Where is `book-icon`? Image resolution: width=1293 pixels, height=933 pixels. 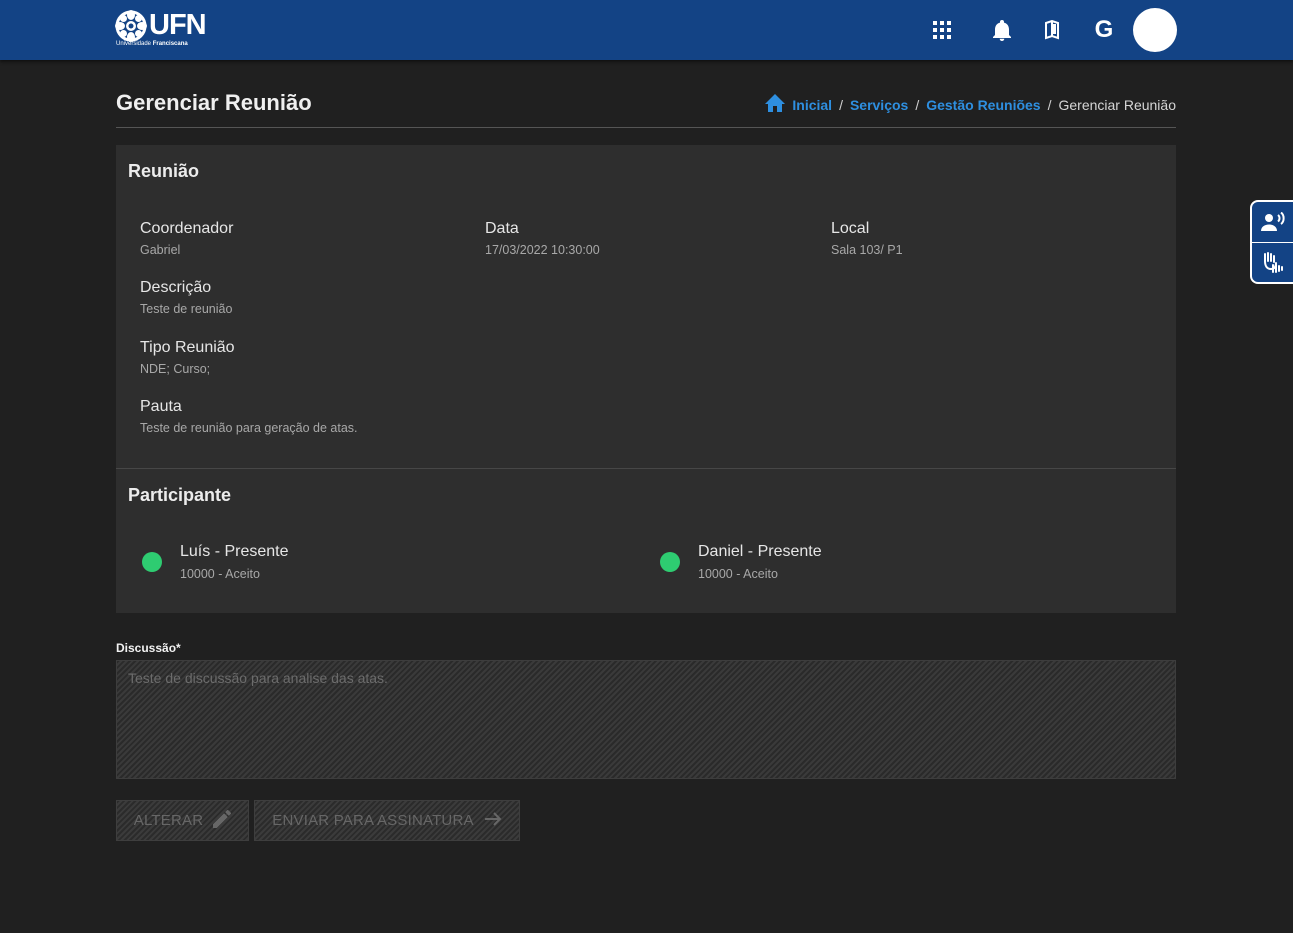
book-icon is located at coordinates (1052, 30).